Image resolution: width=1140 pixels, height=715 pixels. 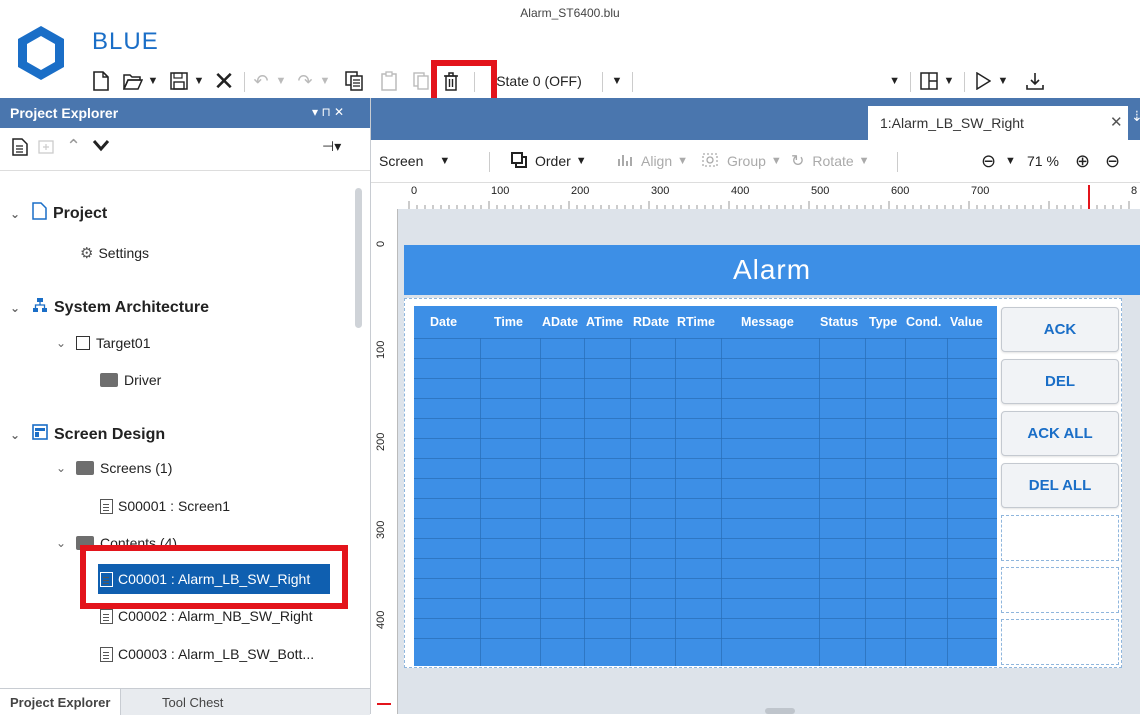 What do you see at coordinates (381, 529) in the screenshot?
I see `ruler-label: 300` at bounding box center [381, 529].